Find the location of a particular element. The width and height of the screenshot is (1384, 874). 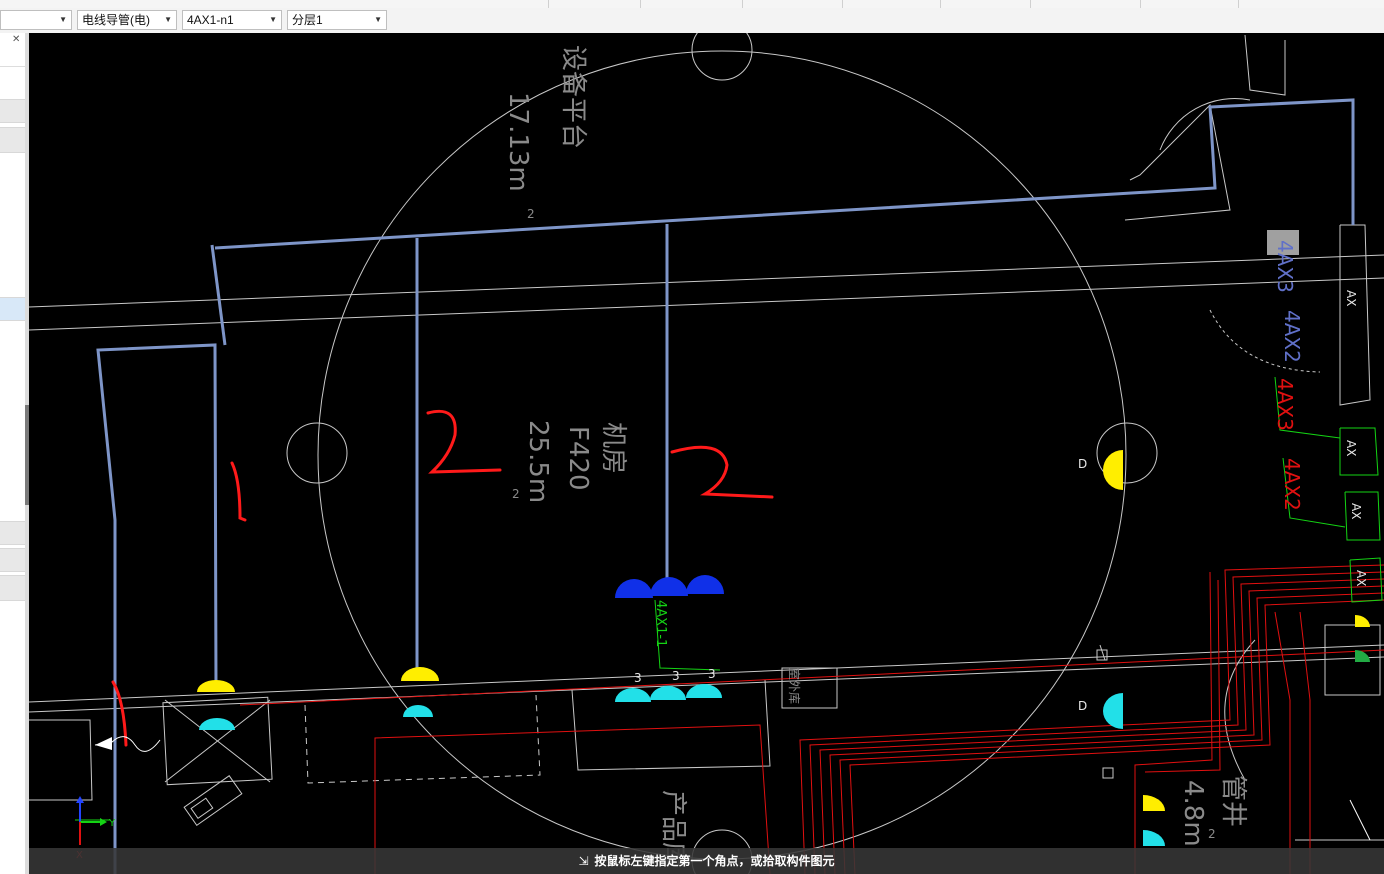

lamp-mark-1: D is located at coordinates (1082, 464).